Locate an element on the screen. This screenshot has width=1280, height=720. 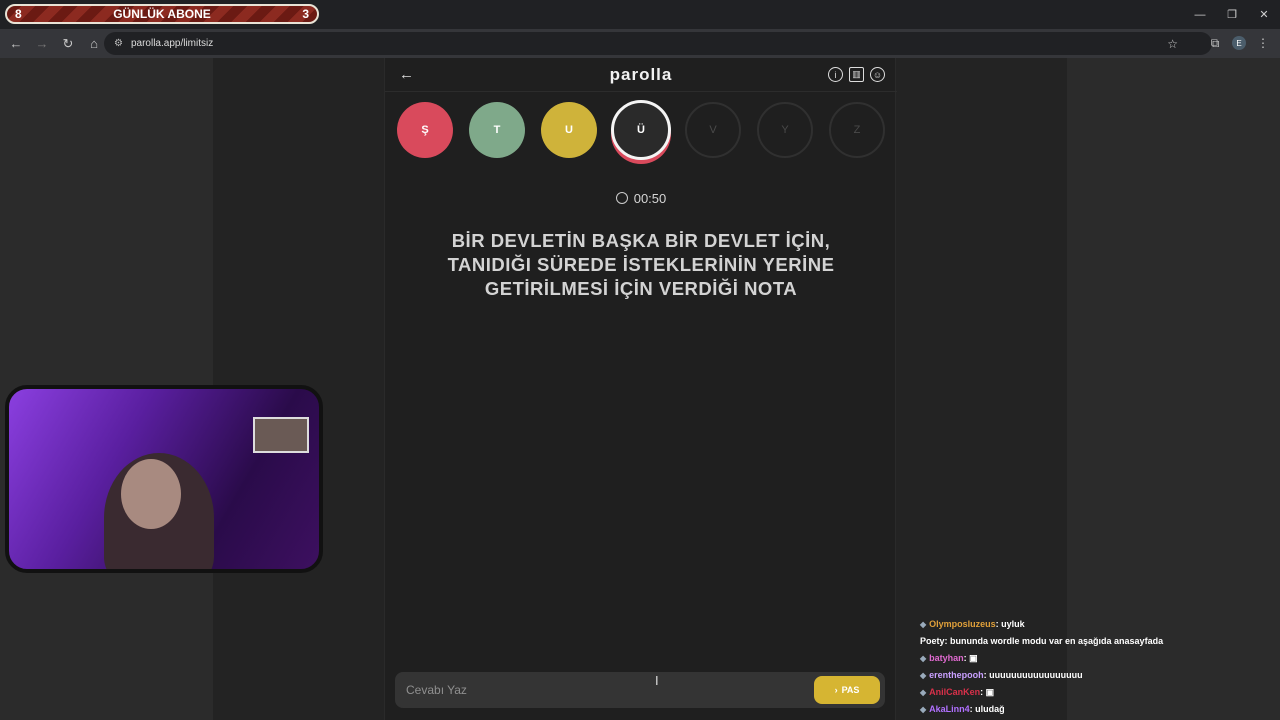
account-icon: ☺ is located at coordinates (877, 74).